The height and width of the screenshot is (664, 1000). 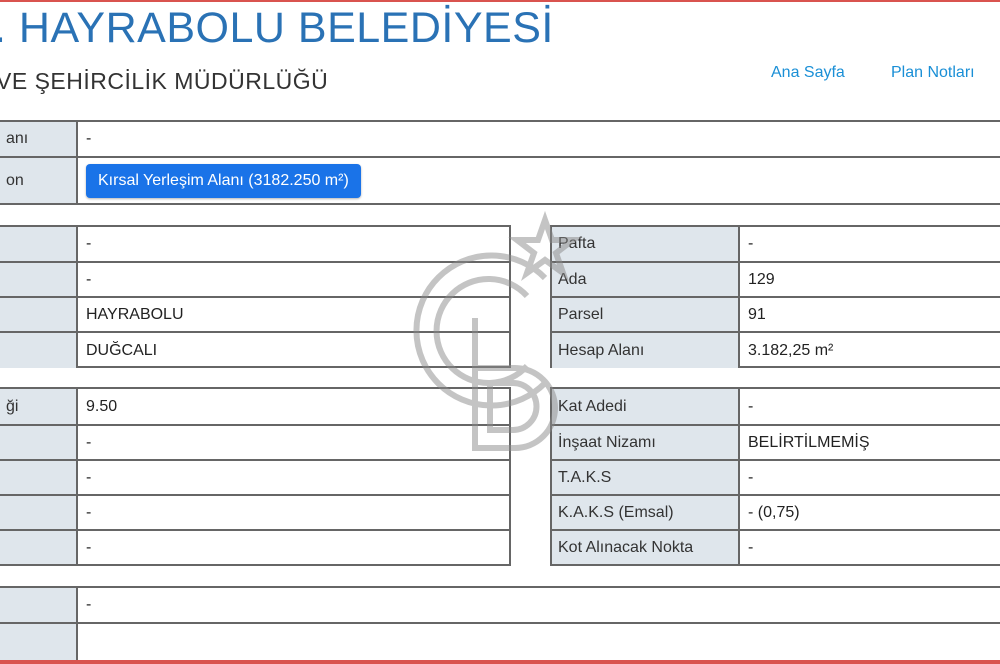 I want to click on row-label: K.A.K.S (Emsal), so click(x=646, y=512).